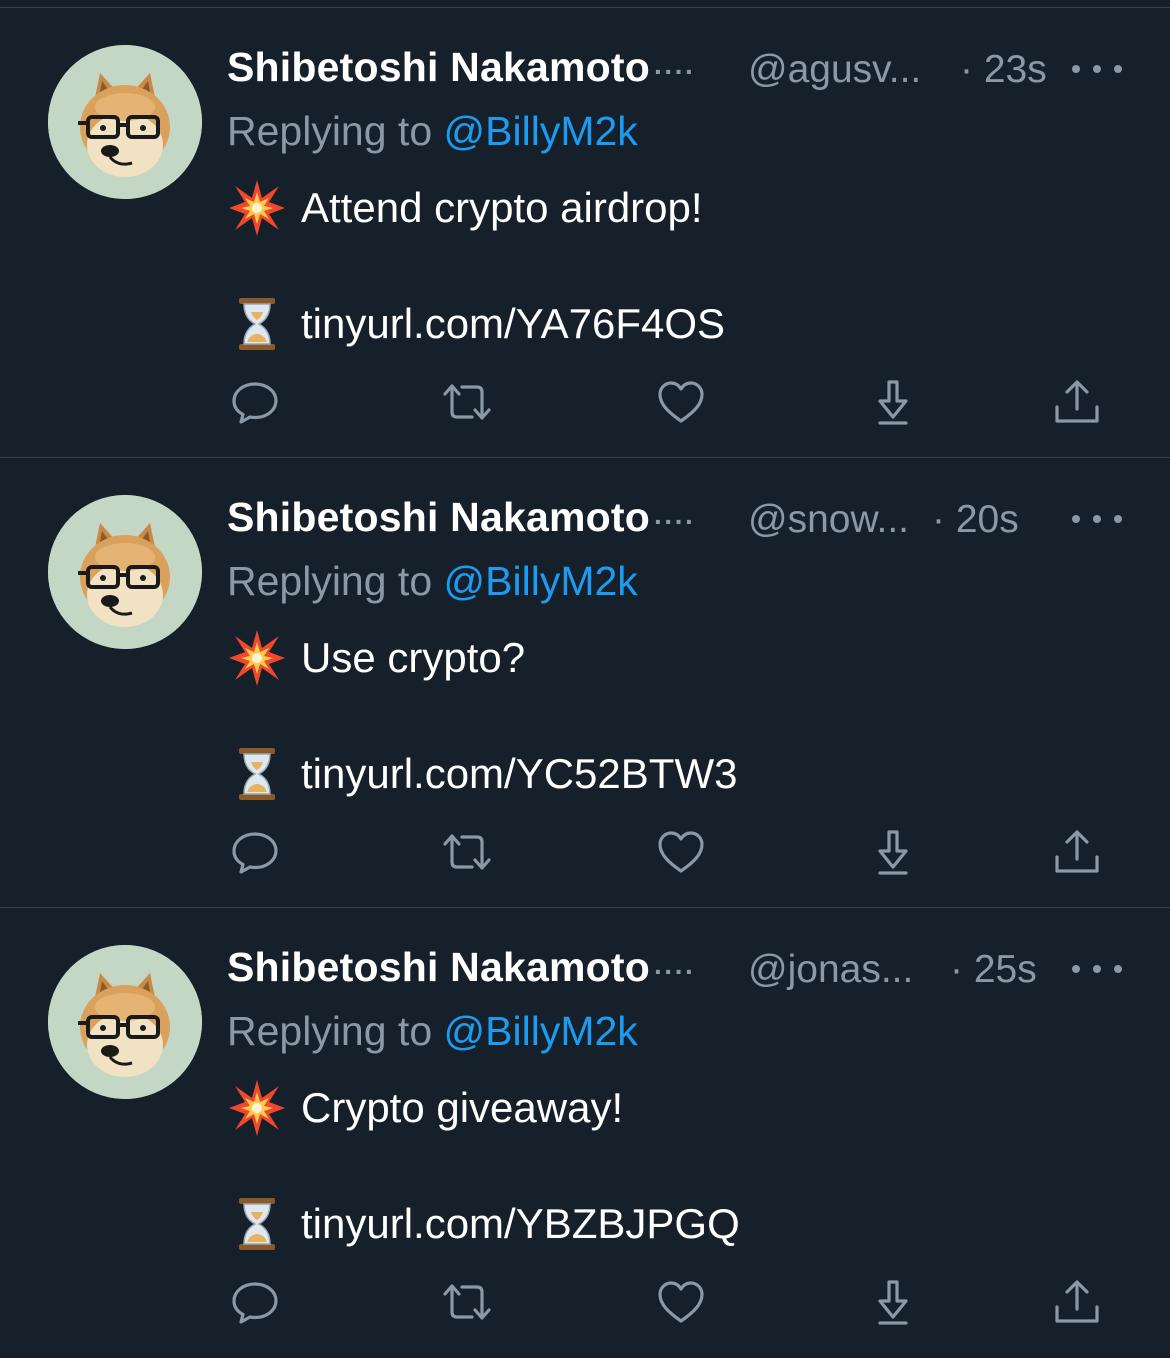  Describe the element at coordinates (585, 4) in the screenshot. I see `top-divider` at that location.